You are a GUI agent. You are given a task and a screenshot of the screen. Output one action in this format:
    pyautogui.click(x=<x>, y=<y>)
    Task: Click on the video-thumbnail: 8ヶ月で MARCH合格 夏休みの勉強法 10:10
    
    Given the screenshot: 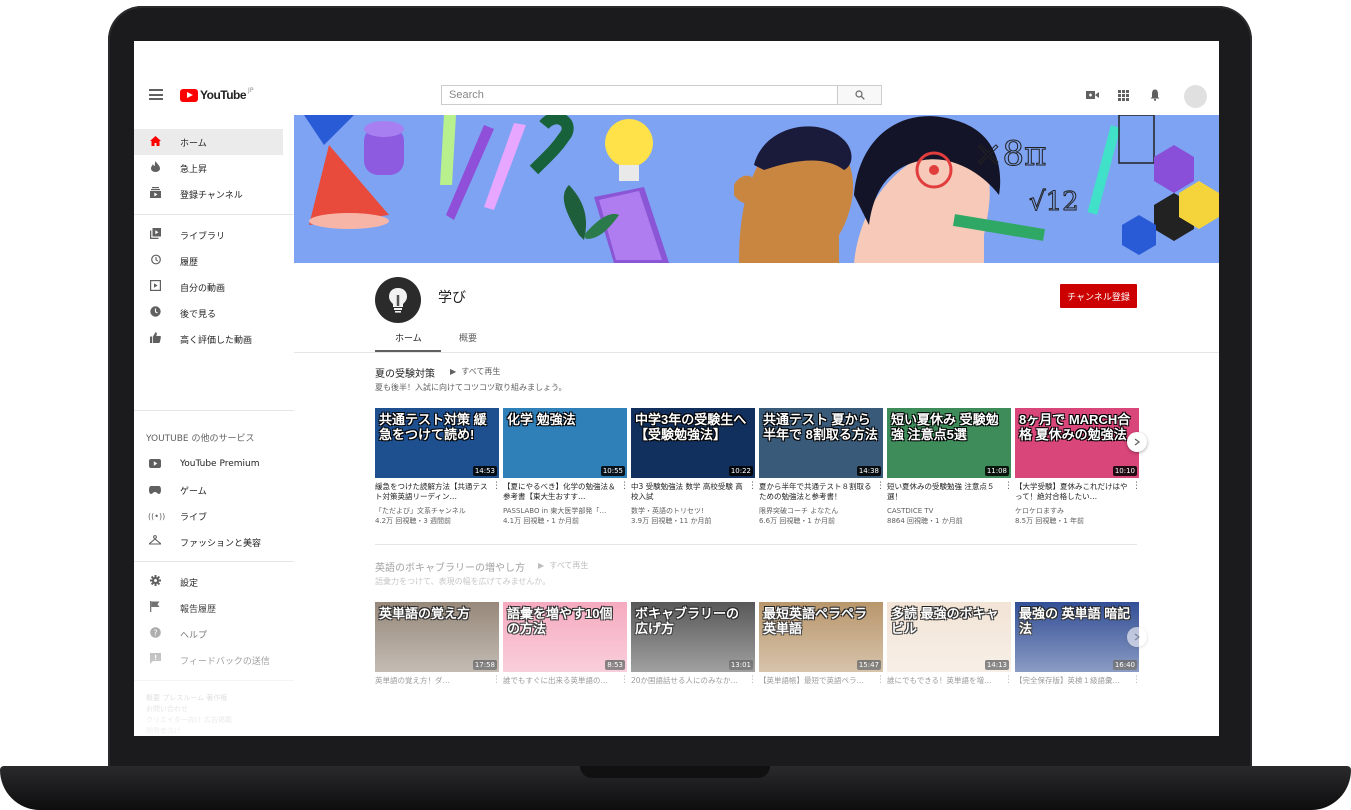 What is the action you would take?
    pyautogui.click(x=1077, y=443)
    